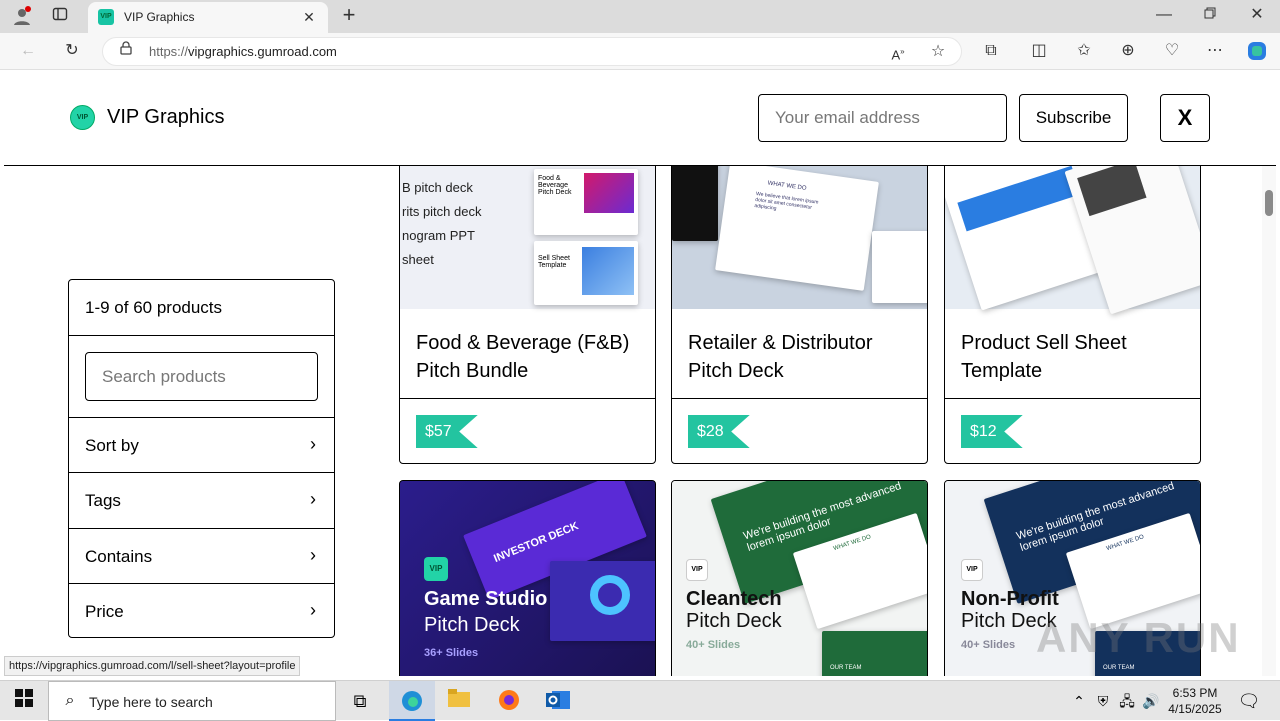 The height and width of the screenshot is (721, 1280). I want to click on file-explorer-icon, so click(459, 701).